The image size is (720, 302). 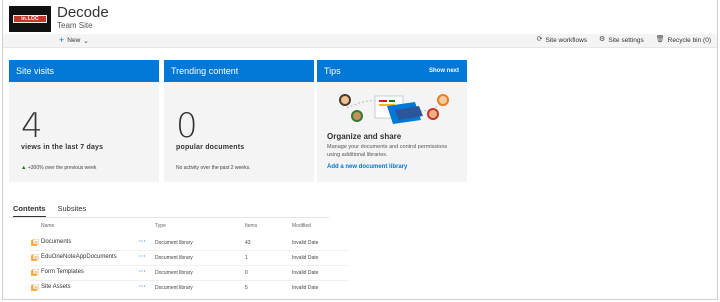 What do you see at coordinates (56, 287) in the screenshot?
I see `row-name: Site Assets` at bounding box center [56, 287].